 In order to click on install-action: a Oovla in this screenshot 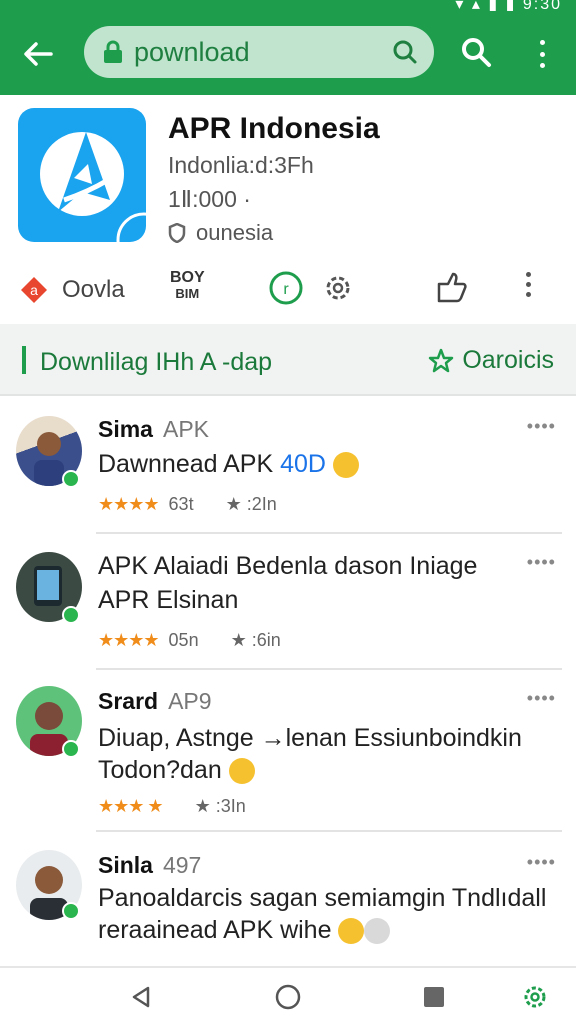, I will do `click(71, 290)`.